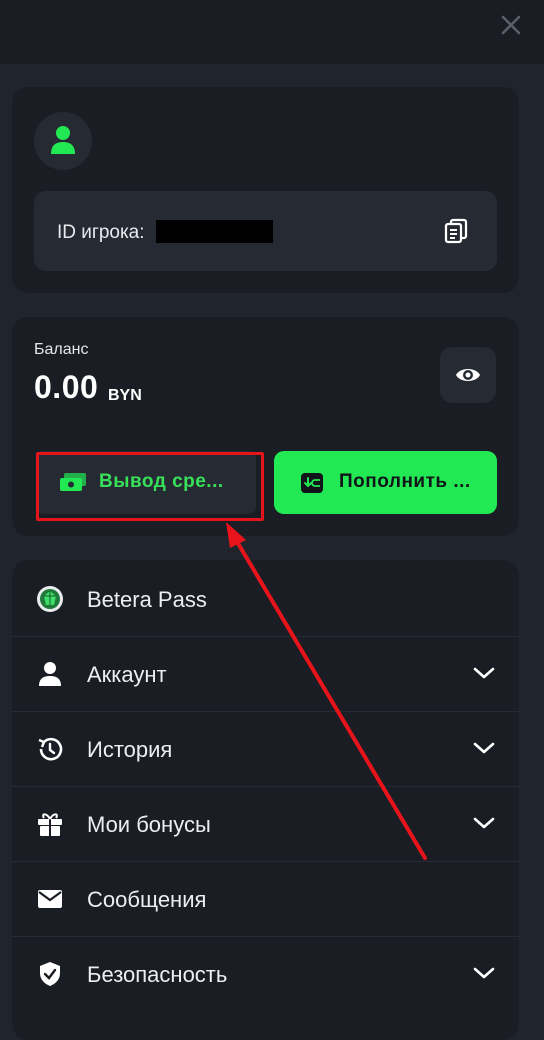 This screenshot has height=1040, width=544. I want to click on eye-icon, so click(468, 375).